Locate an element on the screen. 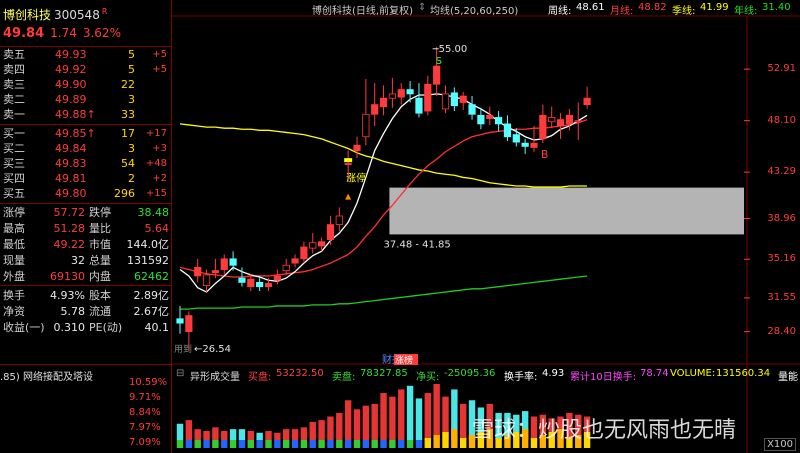 This screenshot has width=800, height=453. volume-settings-icon: ⊟ is located at coordinates (180, 373).